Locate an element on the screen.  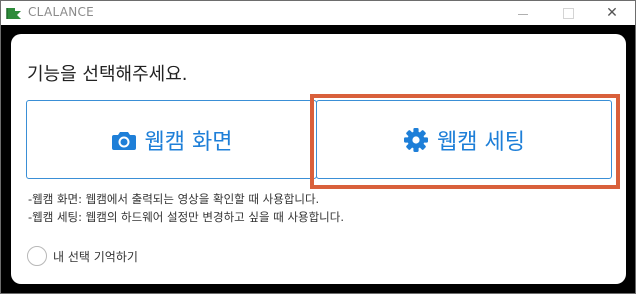
title-bar: CLALANCE ✕ is located at coordinates (318, 13).